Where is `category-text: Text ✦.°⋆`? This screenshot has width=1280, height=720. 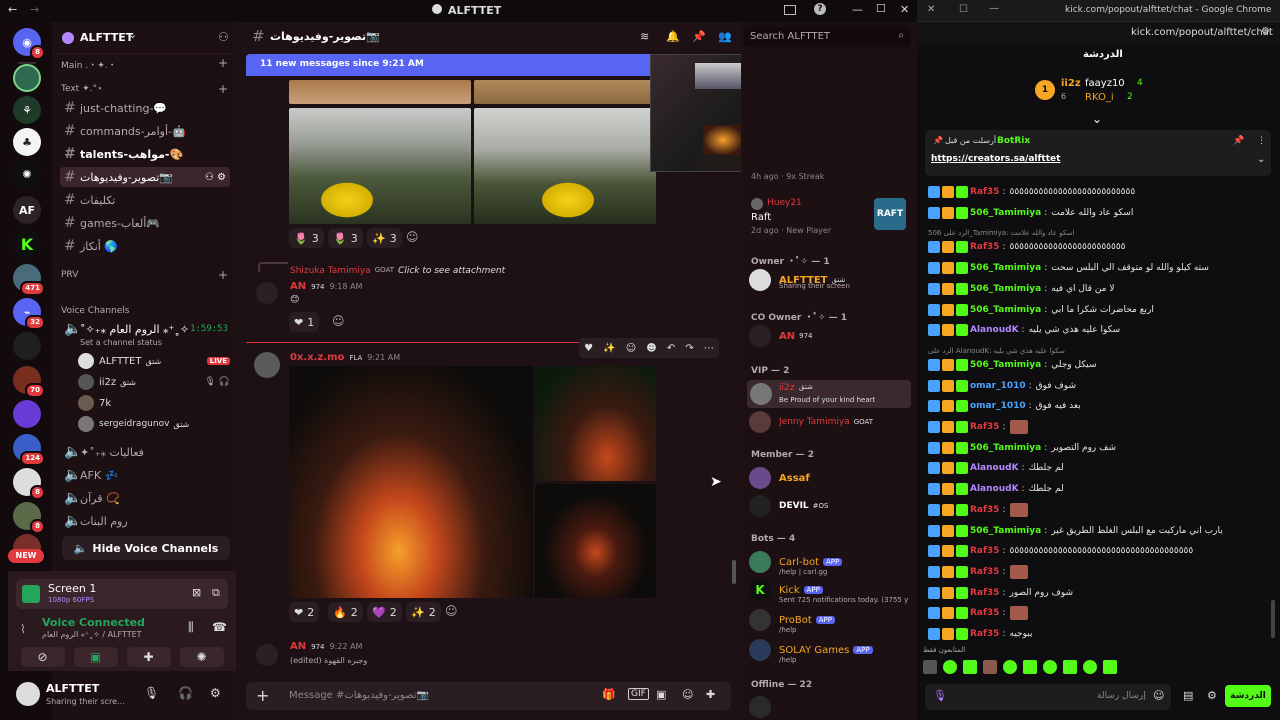 category-text: Text ✦.°⋆ is located at coordinates (82, 89).